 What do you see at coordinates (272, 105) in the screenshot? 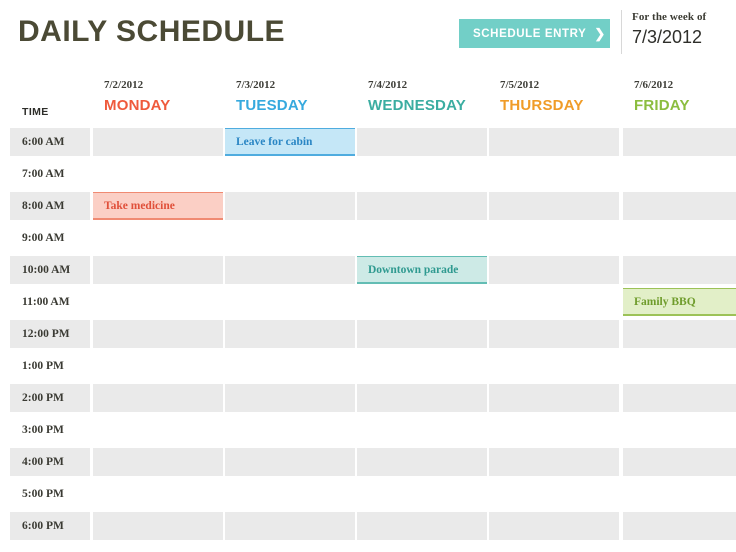
I see `column-day-name: TUESDAY` at bounding box center [272, 105].